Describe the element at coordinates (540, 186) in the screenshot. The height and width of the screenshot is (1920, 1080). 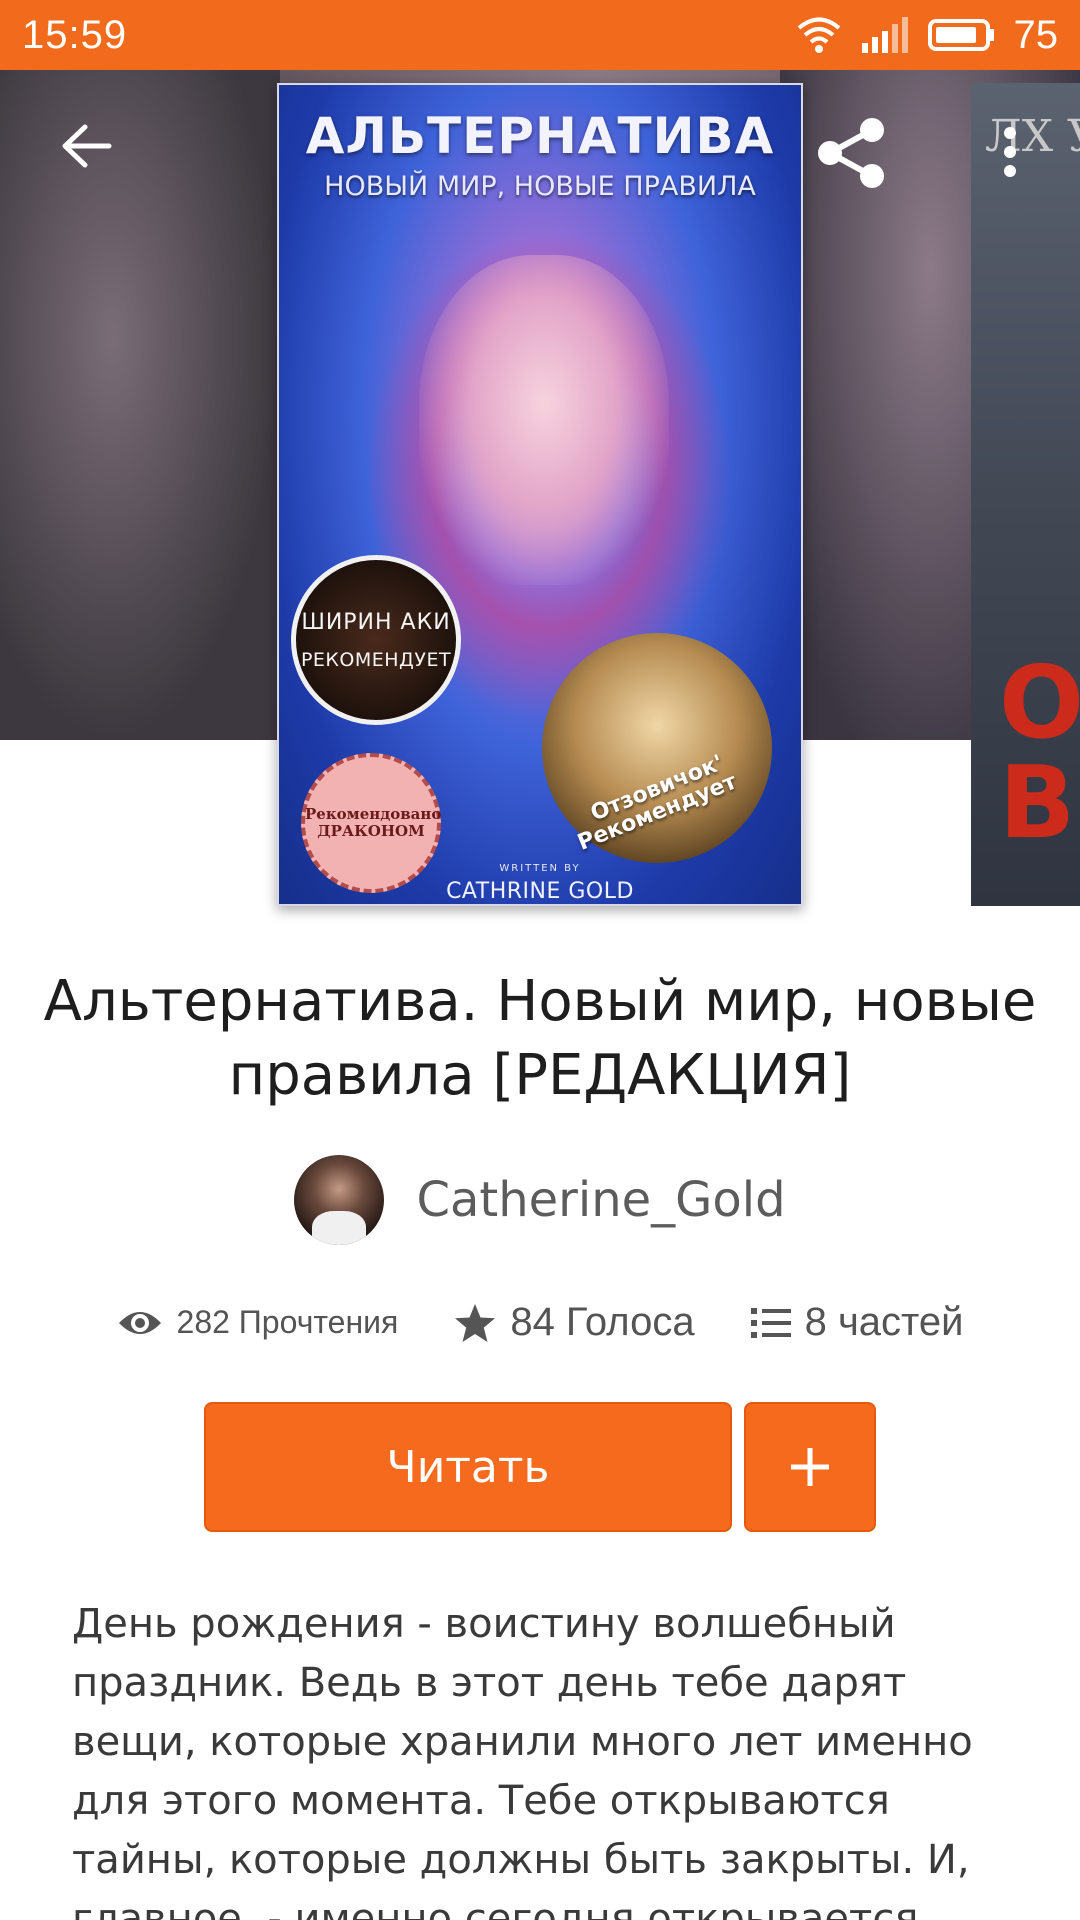
I see `cover-subtitle: НОВЫЙ МИР, НОВЫЕ ПРАВИЛА` at that location.